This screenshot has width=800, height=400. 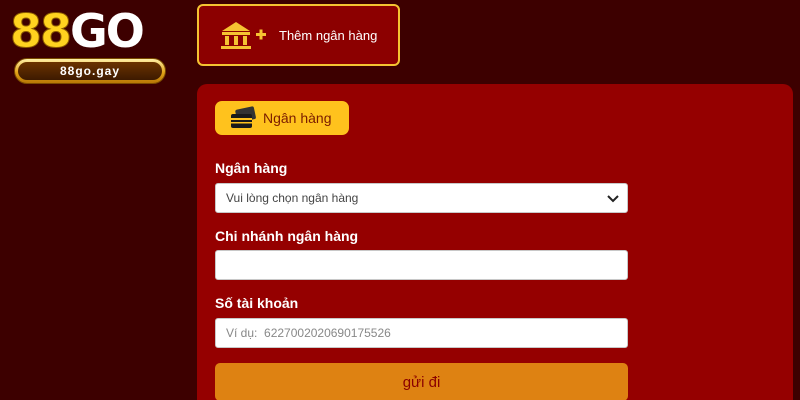 I want to click on submit-button: gửi đi, so click(x=421, y=381).